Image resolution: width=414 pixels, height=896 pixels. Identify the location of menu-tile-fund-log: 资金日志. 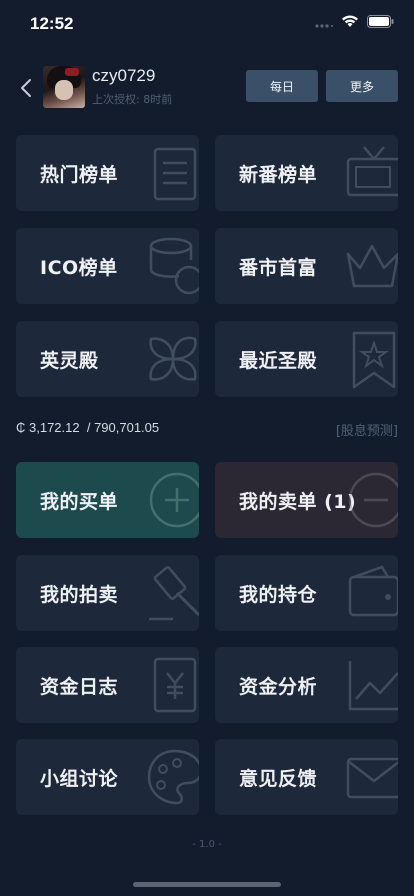
(107, 685).